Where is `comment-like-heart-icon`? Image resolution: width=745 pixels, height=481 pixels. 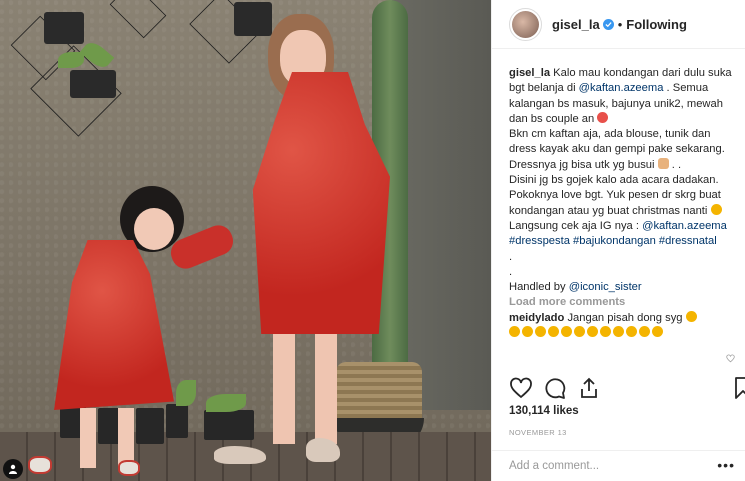 comment-like-heart-icon is located at coordinates (730, 359).